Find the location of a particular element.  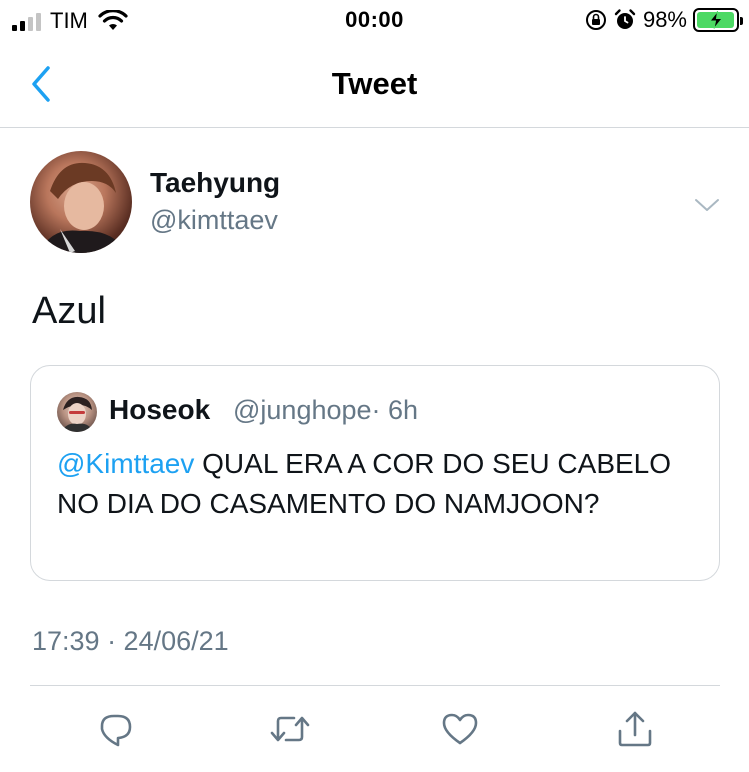

reply-button is located at coordinates (116, 729).